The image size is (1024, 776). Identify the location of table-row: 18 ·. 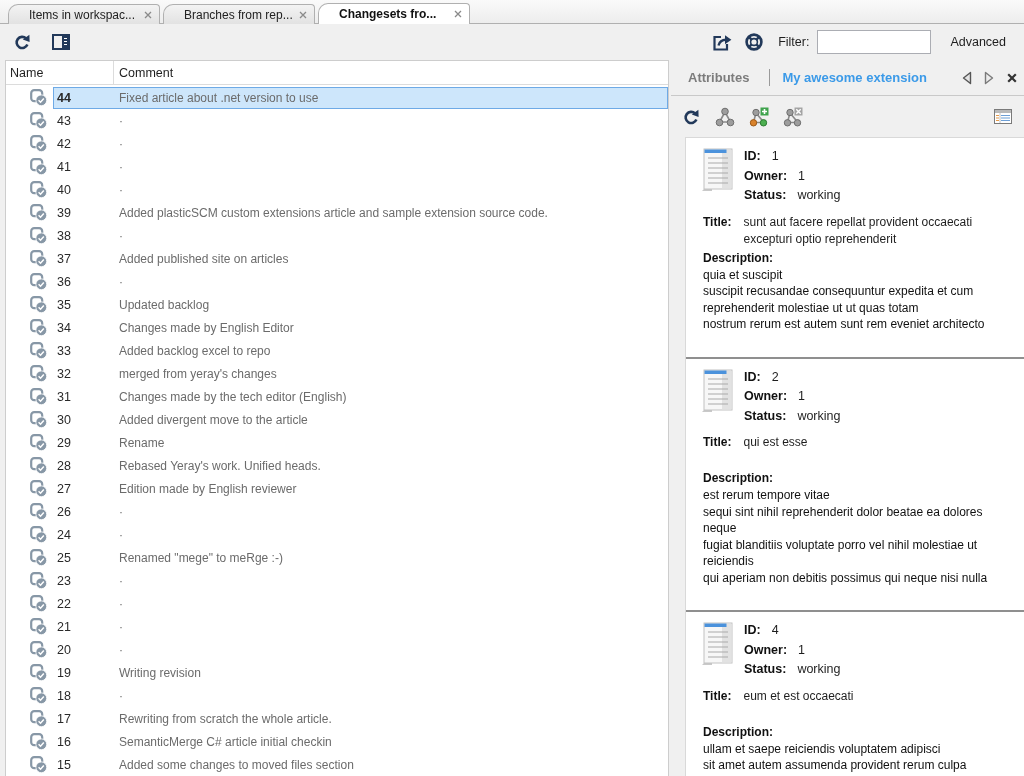
(360, 695).